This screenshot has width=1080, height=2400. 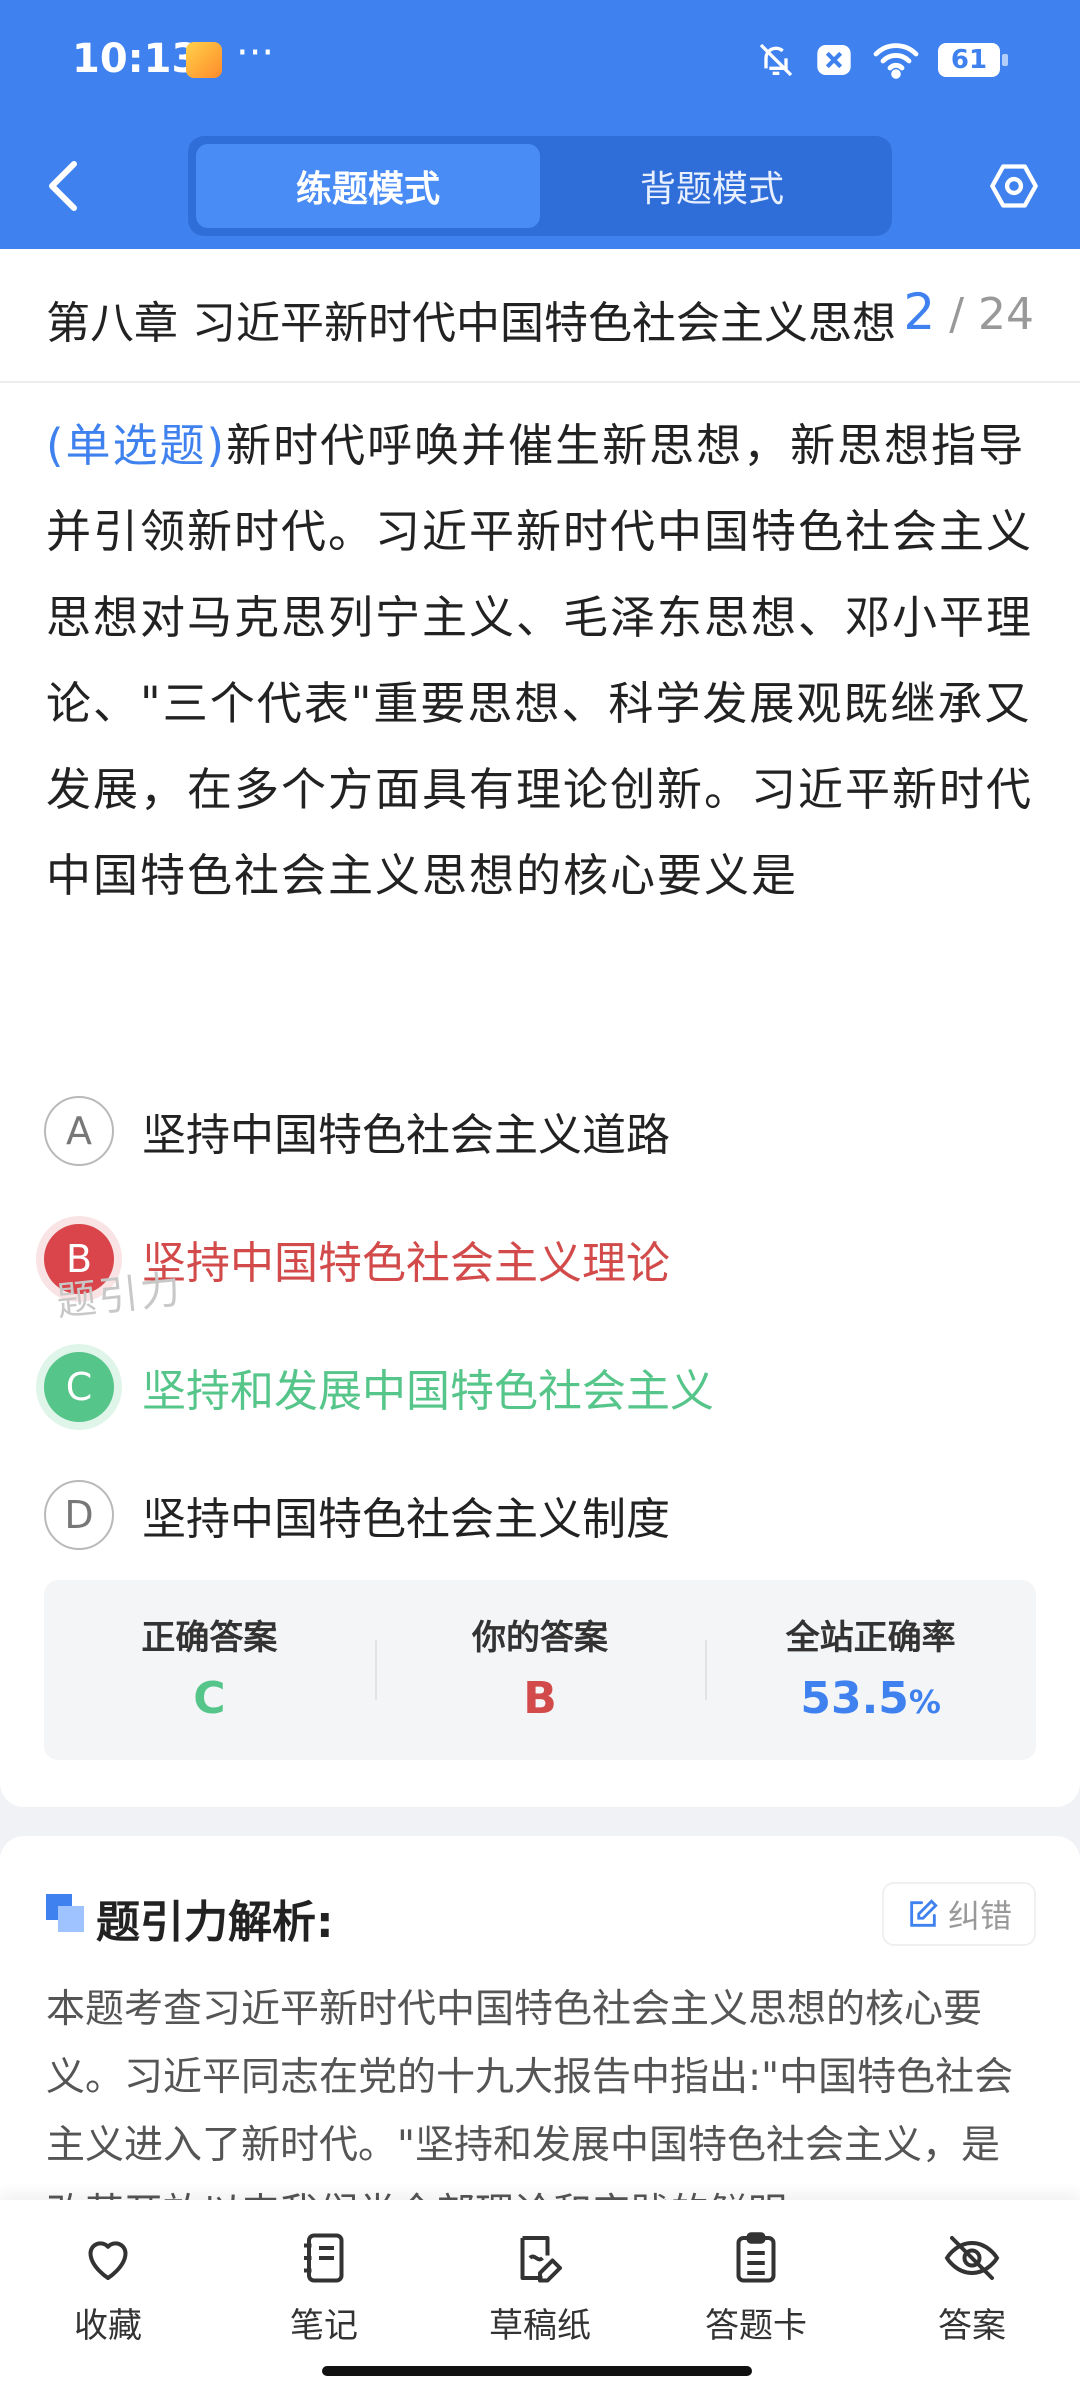 What do you see at coordinates (471, 323) in the screenshot?
I see `chapter-title: 第八章 习近平新时代中国特色社会主义思想` at bounding box center [471, 323].